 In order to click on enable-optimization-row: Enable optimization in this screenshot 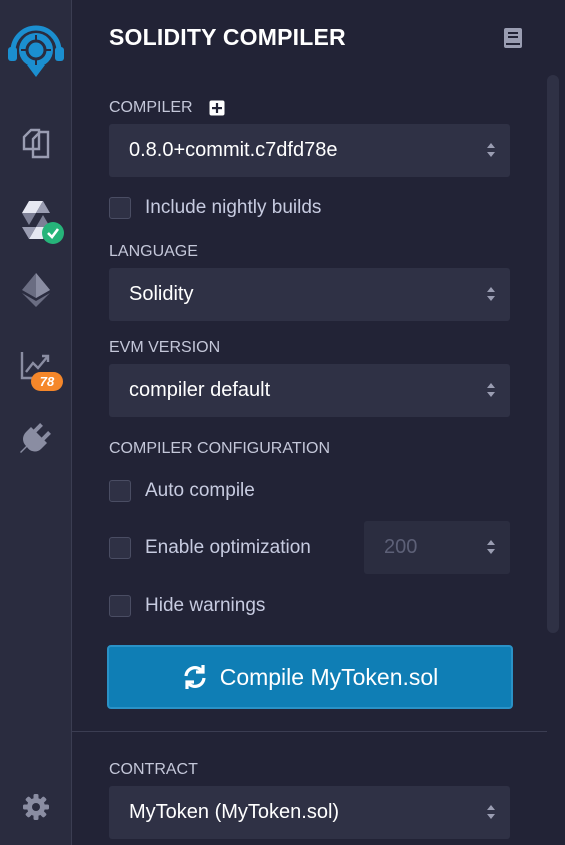, I will do `click(210, 548)`.